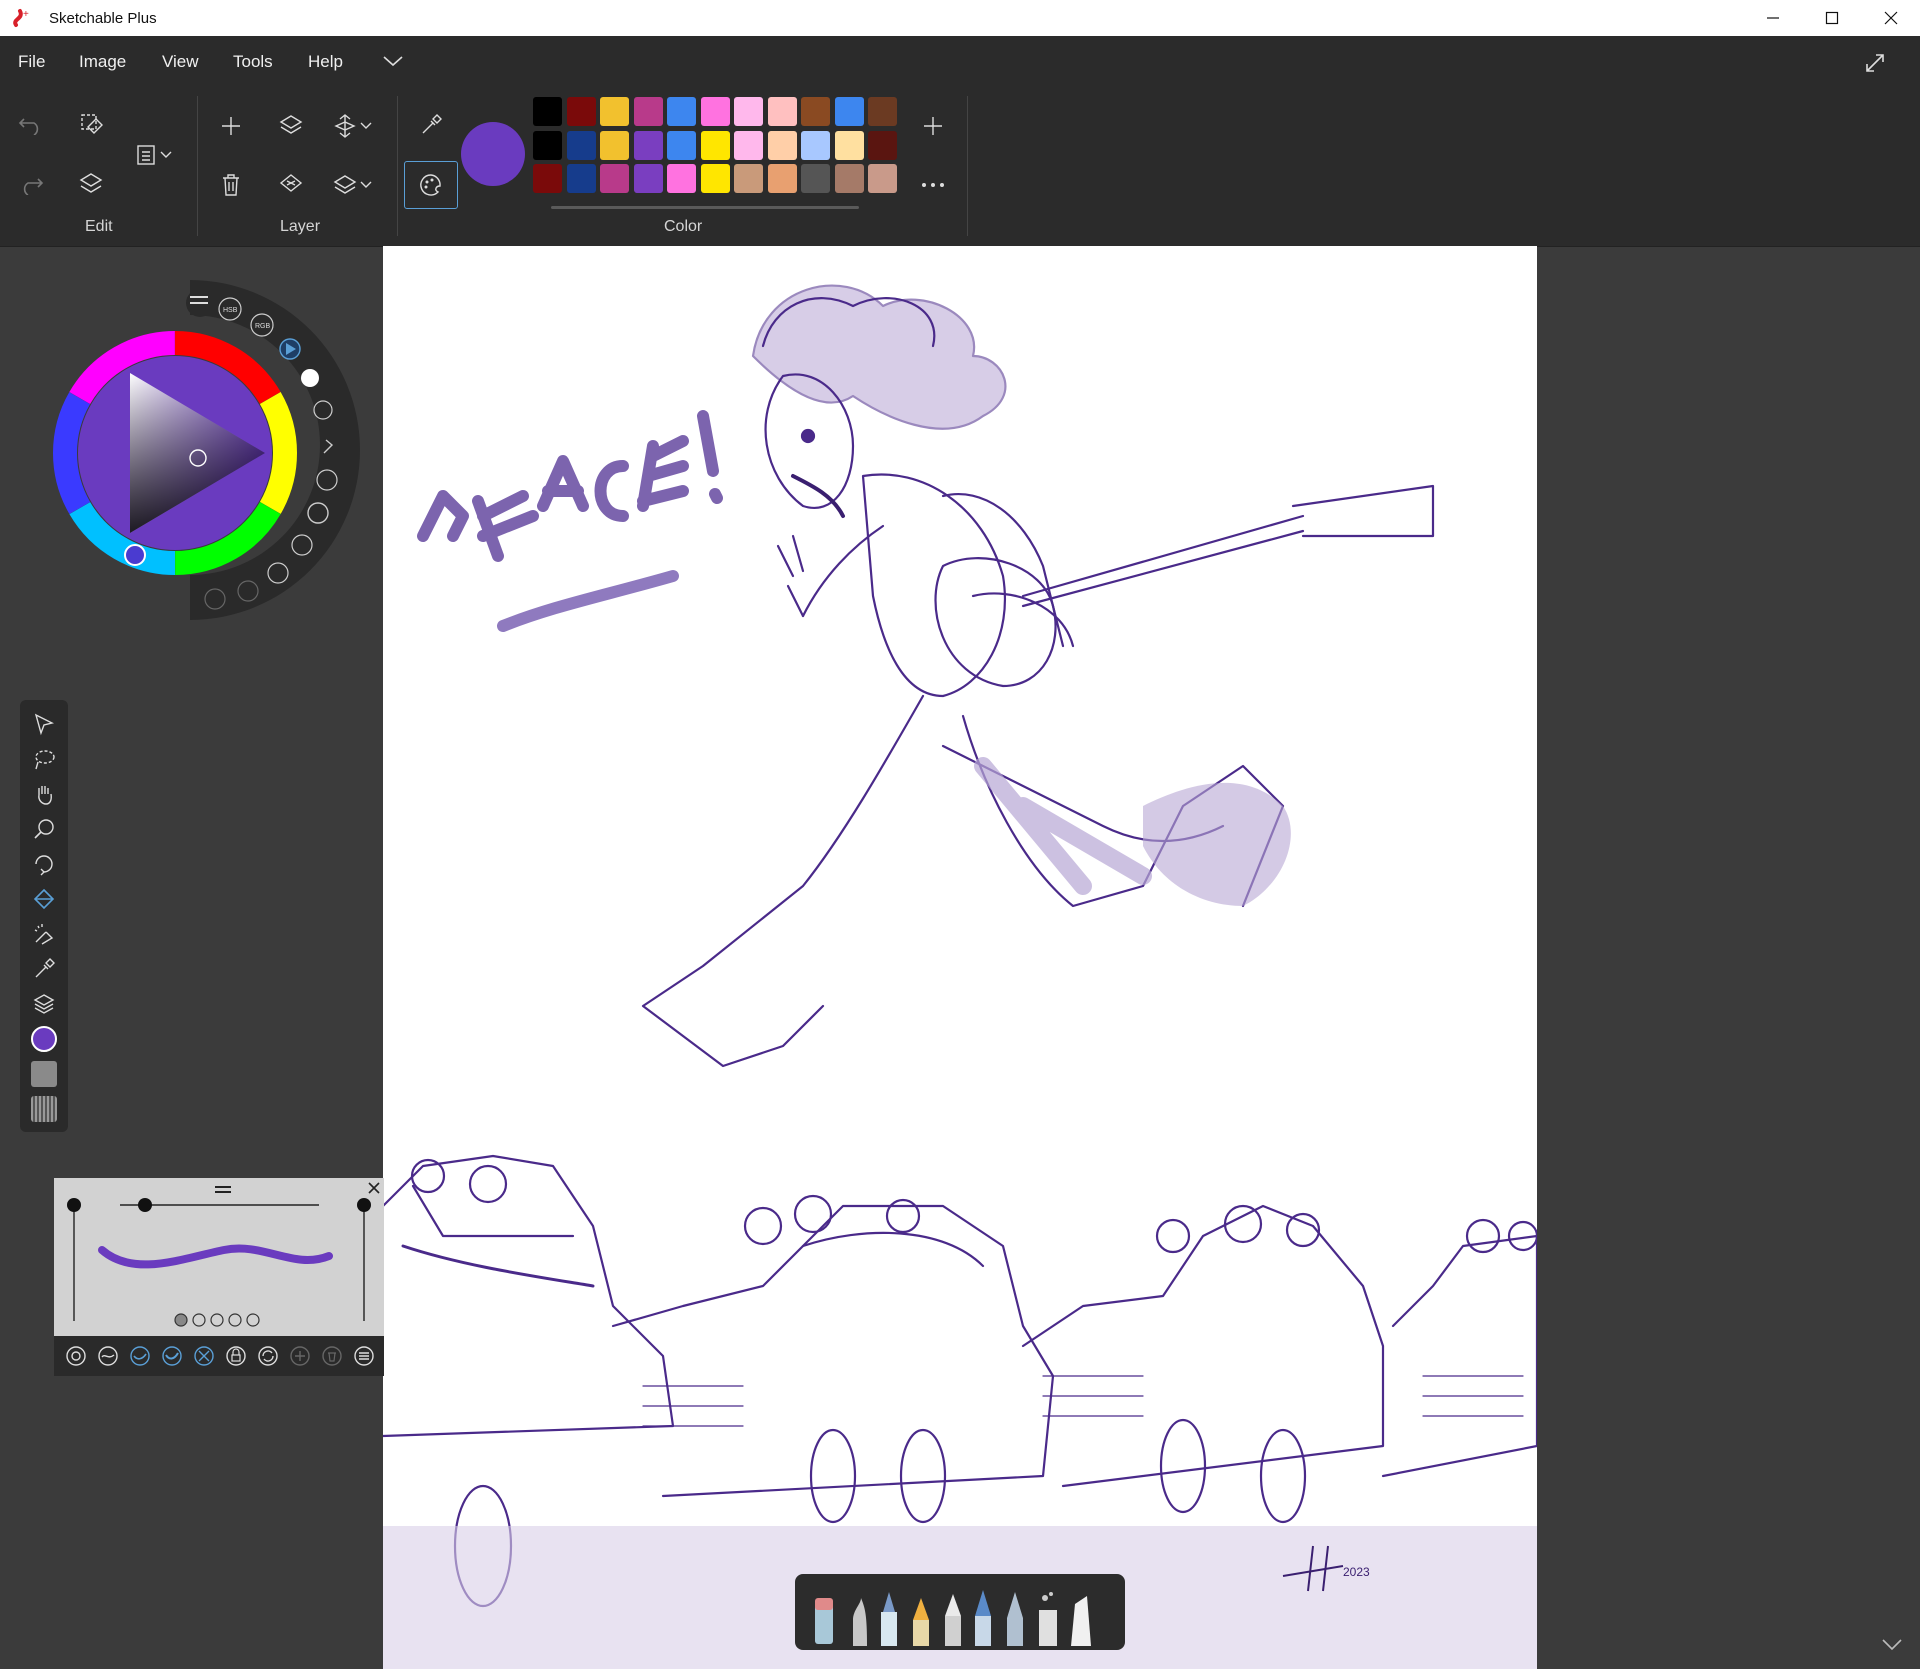 The image size is (1920, 1669). What do you see at coordinates (91, 184) in the screenshot?
I see `clear-layer-icon` at bounding box center [91, 184].